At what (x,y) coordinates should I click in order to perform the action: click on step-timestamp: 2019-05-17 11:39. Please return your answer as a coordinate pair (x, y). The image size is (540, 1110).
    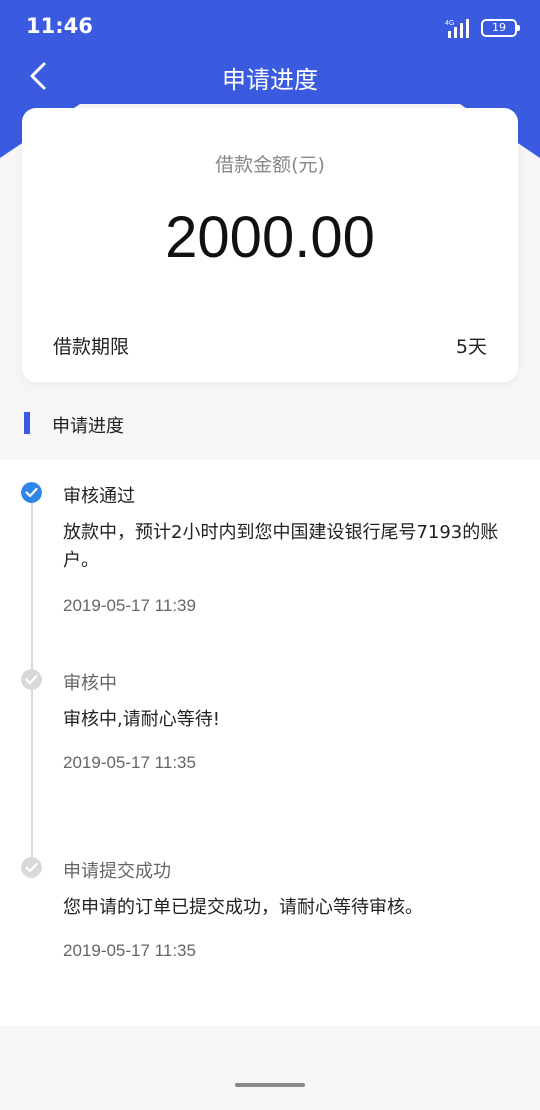
    Looking at the image, I should click on (129, 605).